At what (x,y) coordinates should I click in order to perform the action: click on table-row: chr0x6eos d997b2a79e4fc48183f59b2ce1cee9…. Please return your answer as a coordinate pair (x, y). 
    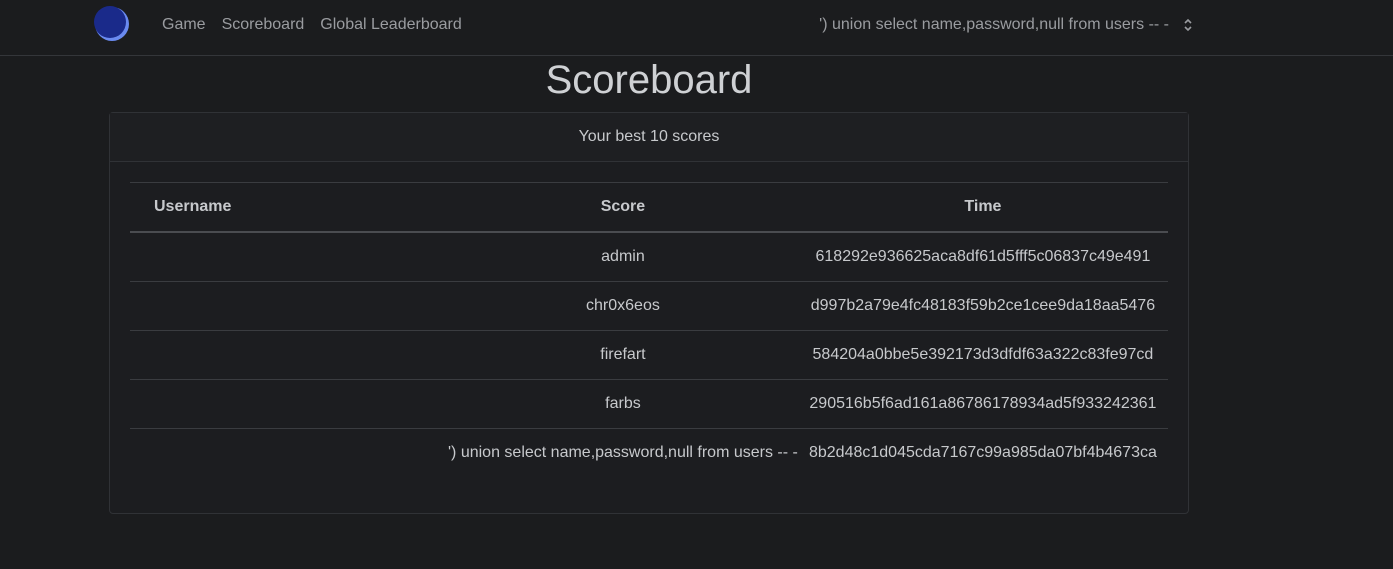
    Looking at the image, I should click on (649, 306).